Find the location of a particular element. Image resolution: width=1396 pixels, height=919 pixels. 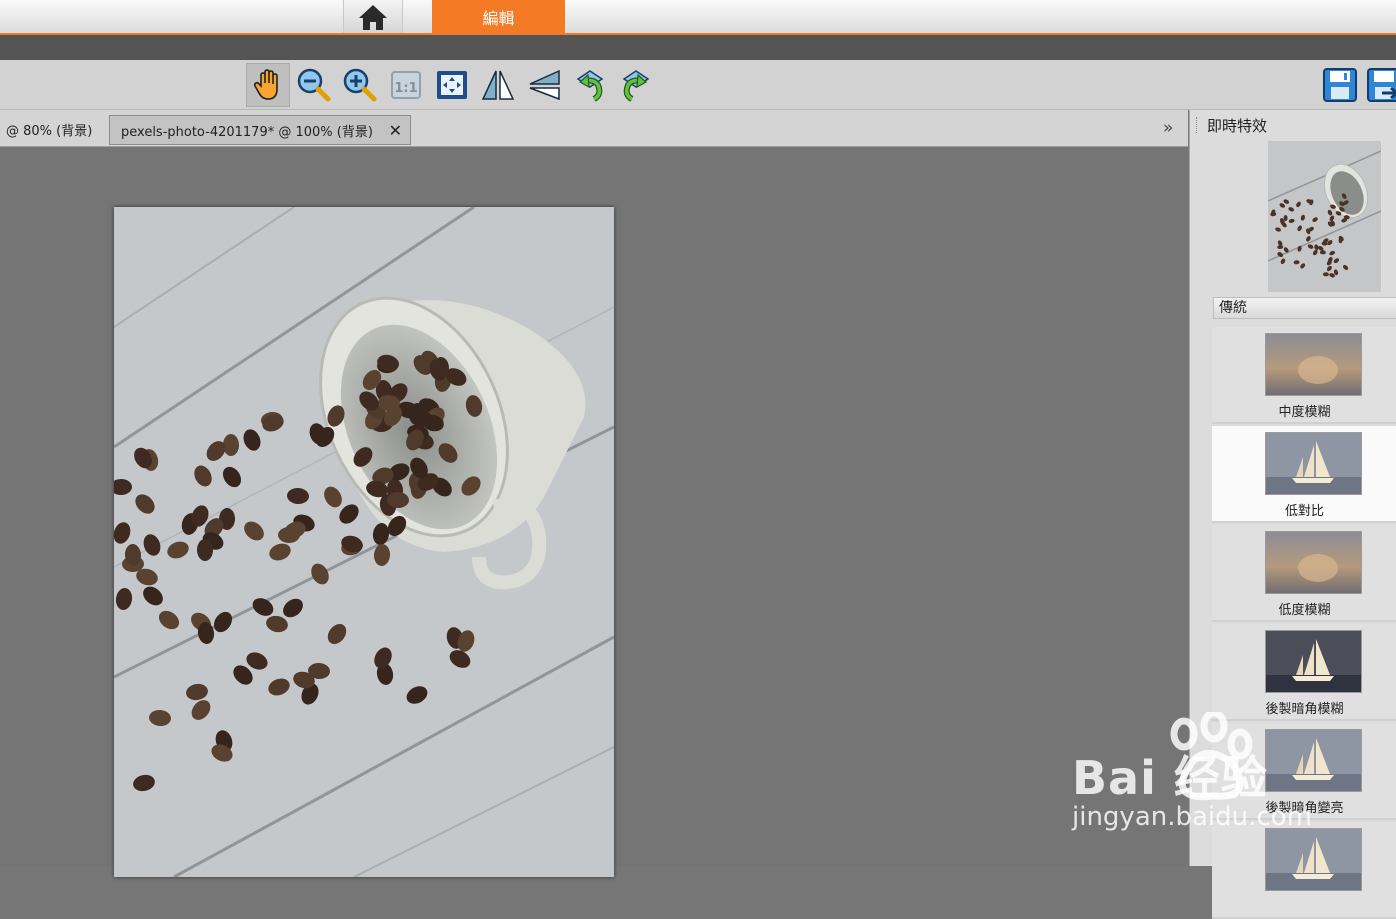

flip-vertical-icon is located at coordinates (544, 85).